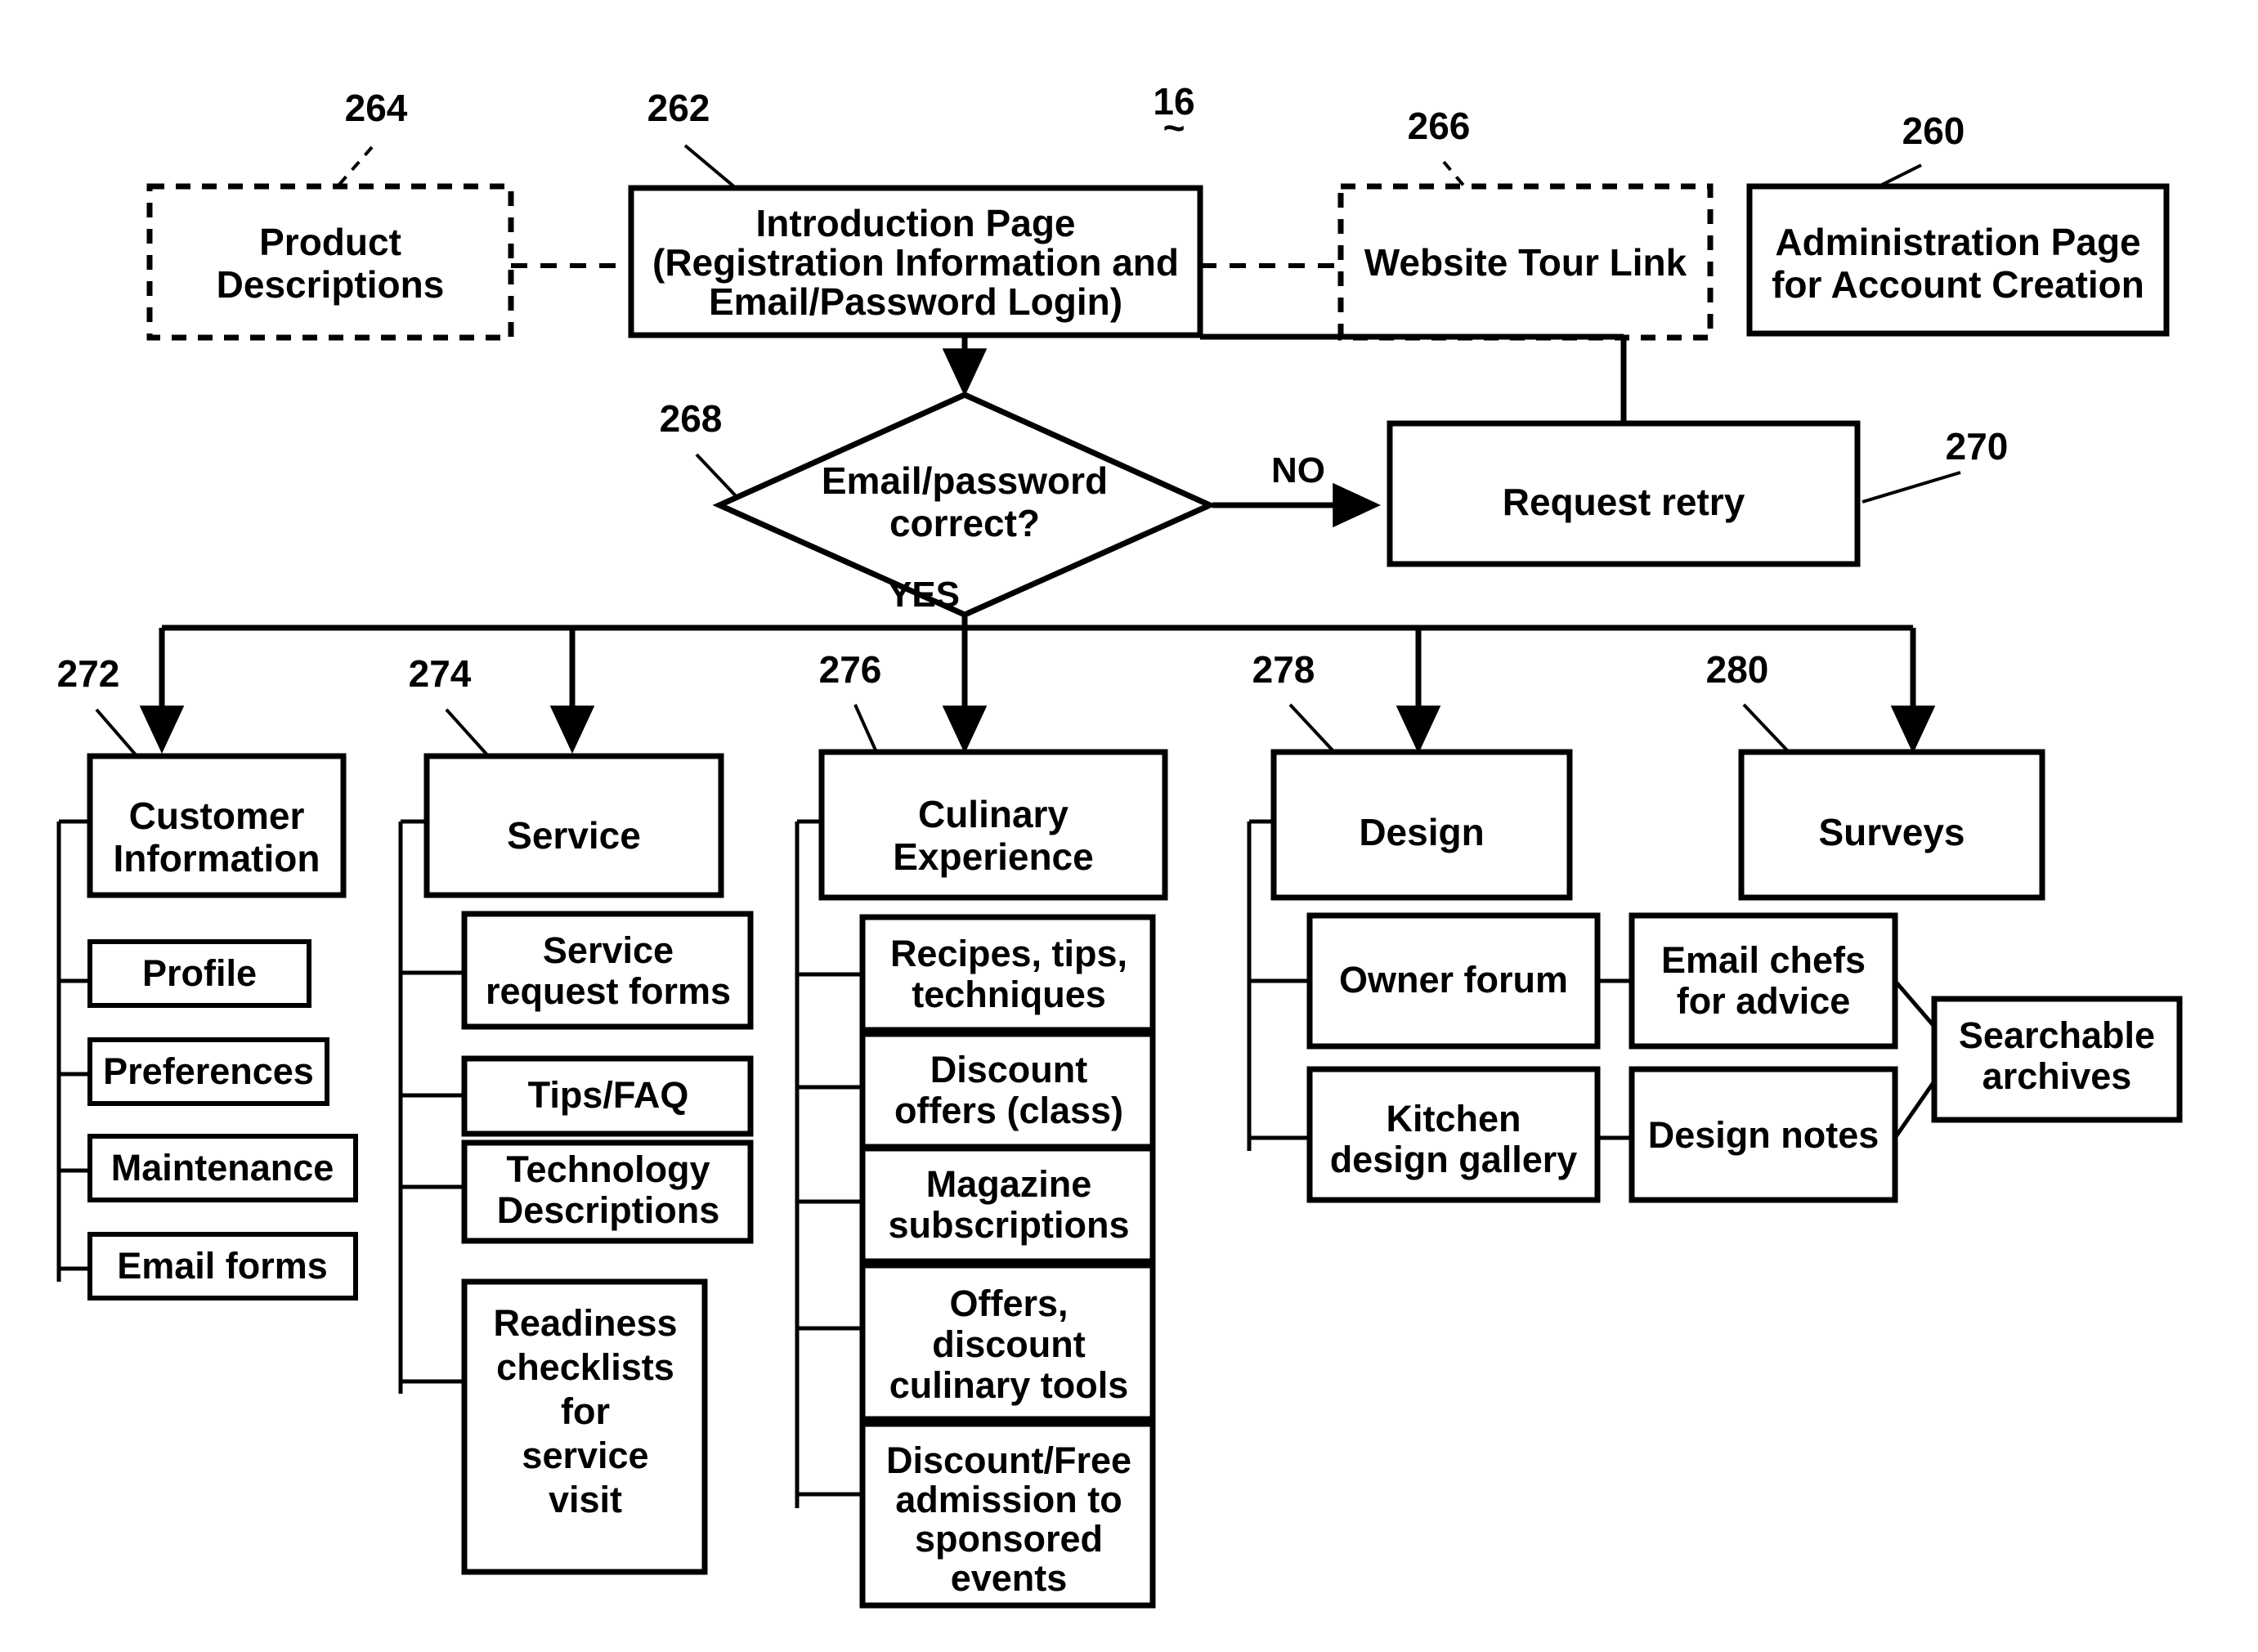 The height and width of the screenshot is (1652, 2258). I want to click on node-decision-email-password: Email/password correct?, so click(965, 505).